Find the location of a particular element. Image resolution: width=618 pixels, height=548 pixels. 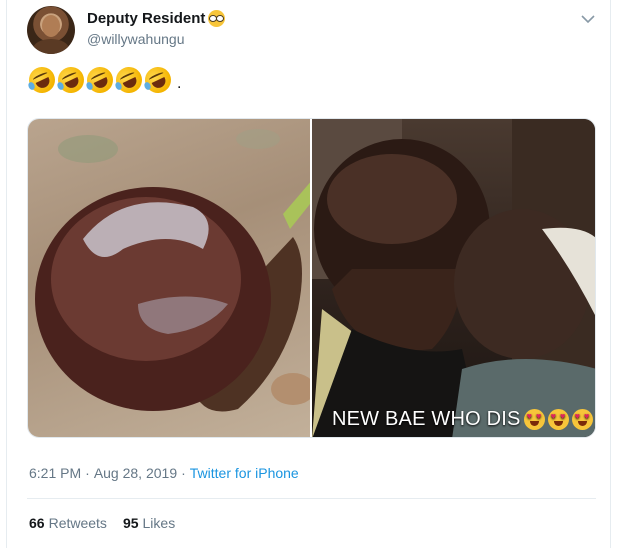

avatar-face is located at coordinates (51, 26).